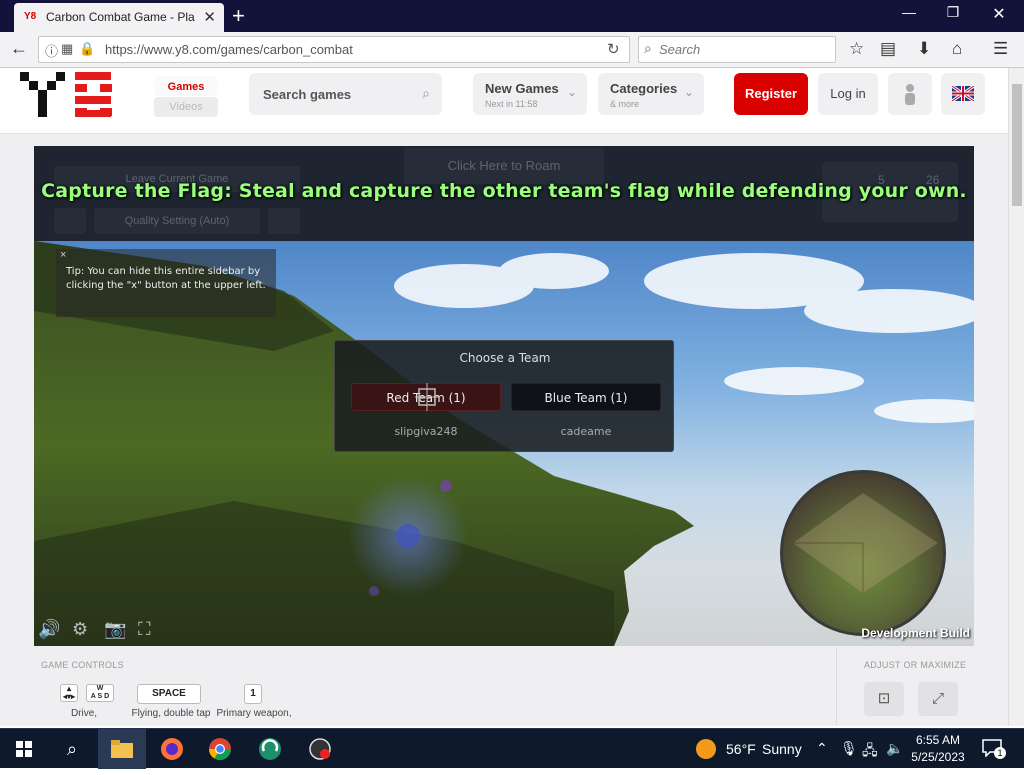 The height and width of the screenshot is (775, 1024). What do you see at coordinates (67, 49) in the screenshot?
I see `permissions-icon: ▦` at bounding box center [67, 49].